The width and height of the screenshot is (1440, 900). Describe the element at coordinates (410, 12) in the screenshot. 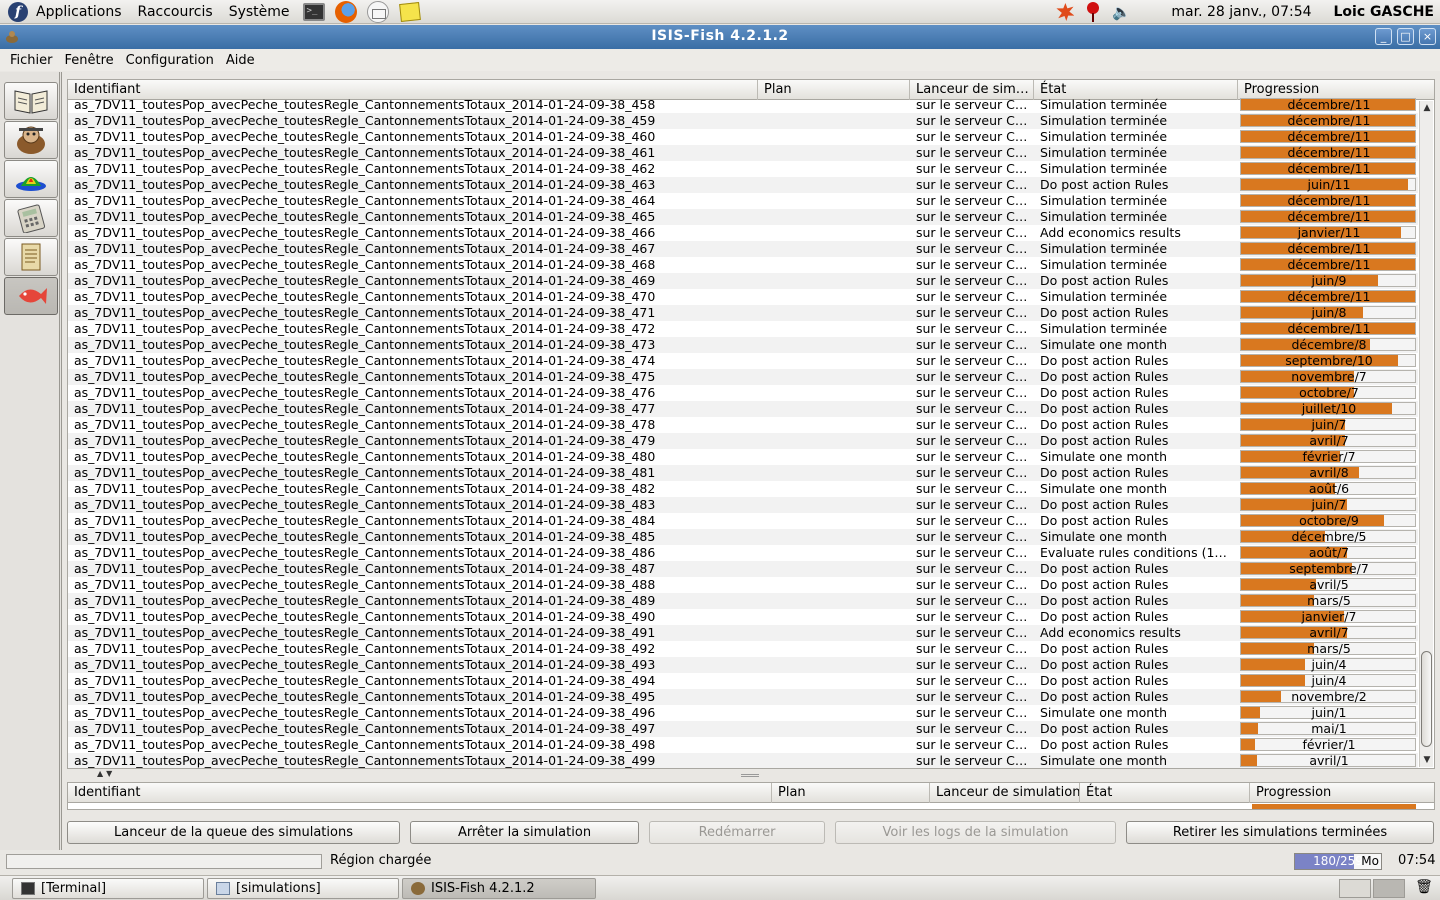

I see `notes-launcher-icon` at that location.